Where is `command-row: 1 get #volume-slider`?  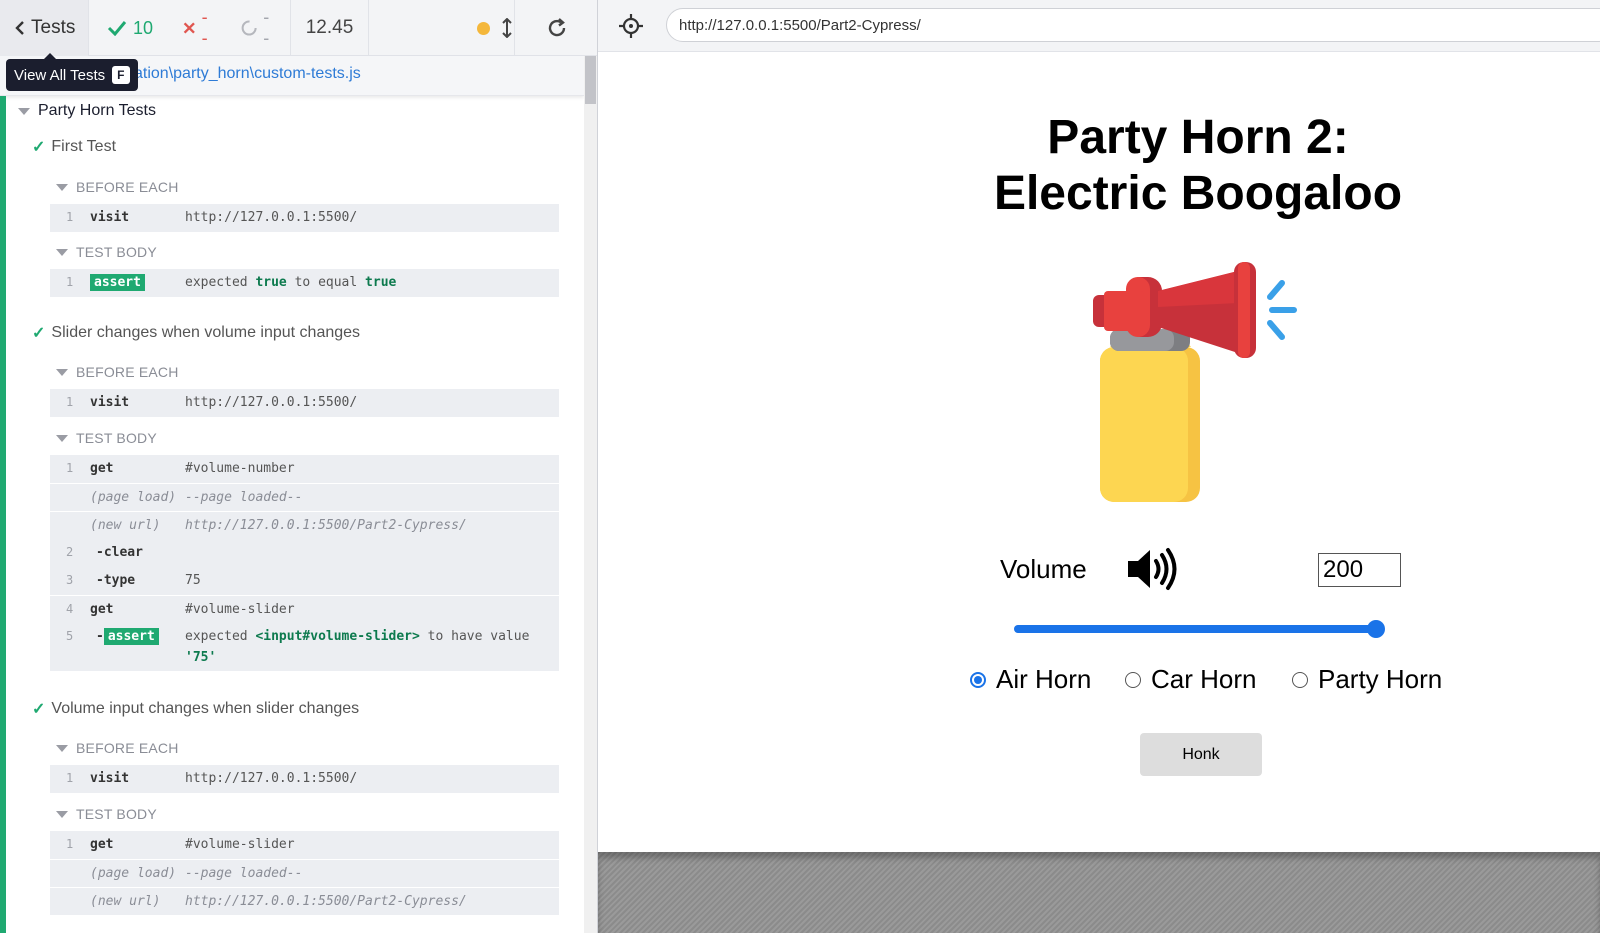 command-row: 1 get #volume-slider is located at coordinates (304, 845).